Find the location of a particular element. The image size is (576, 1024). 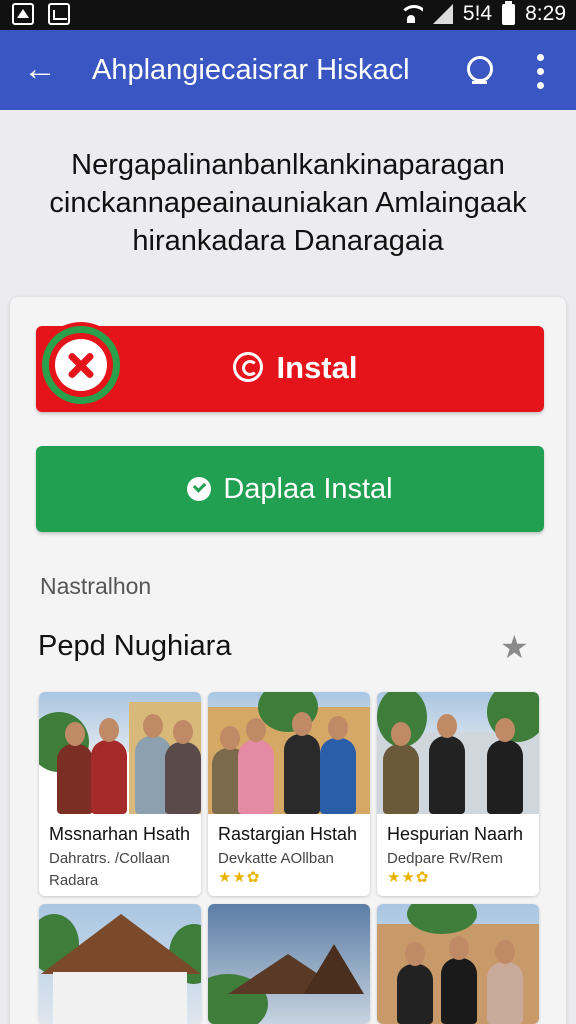

download-install-button: Daplaa Instal is located at coordinates (290, 489).